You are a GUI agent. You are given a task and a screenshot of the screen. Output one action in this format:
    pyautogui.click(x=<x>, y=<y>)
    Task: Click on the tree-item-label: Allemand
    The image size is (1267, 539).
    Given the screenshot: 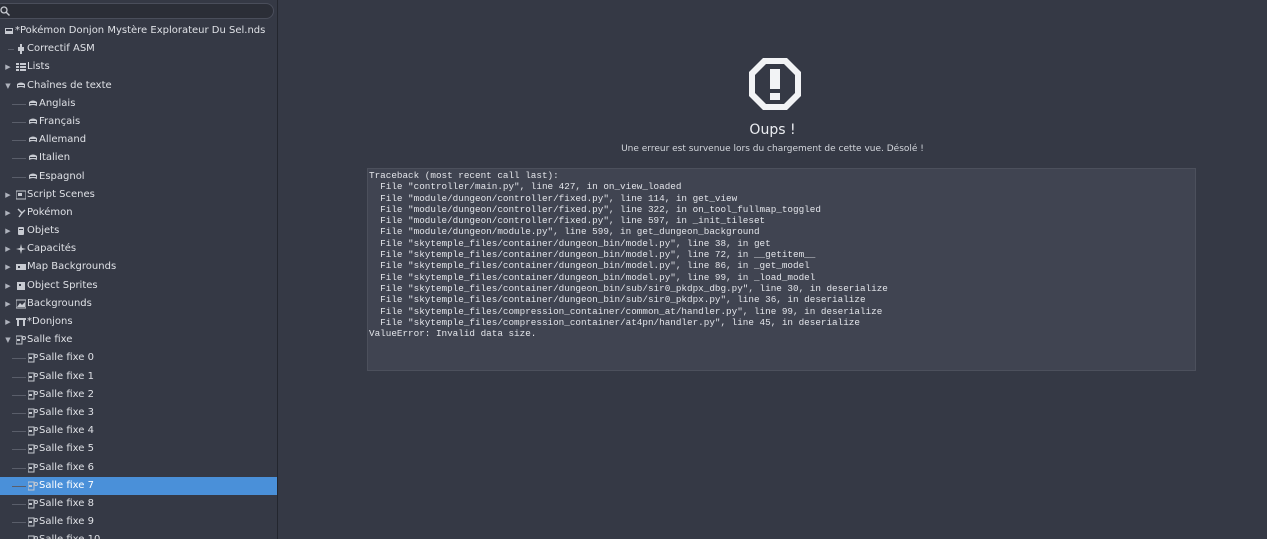 What is the action you would take?
    pyautogui.click(x=63, y=140)
    